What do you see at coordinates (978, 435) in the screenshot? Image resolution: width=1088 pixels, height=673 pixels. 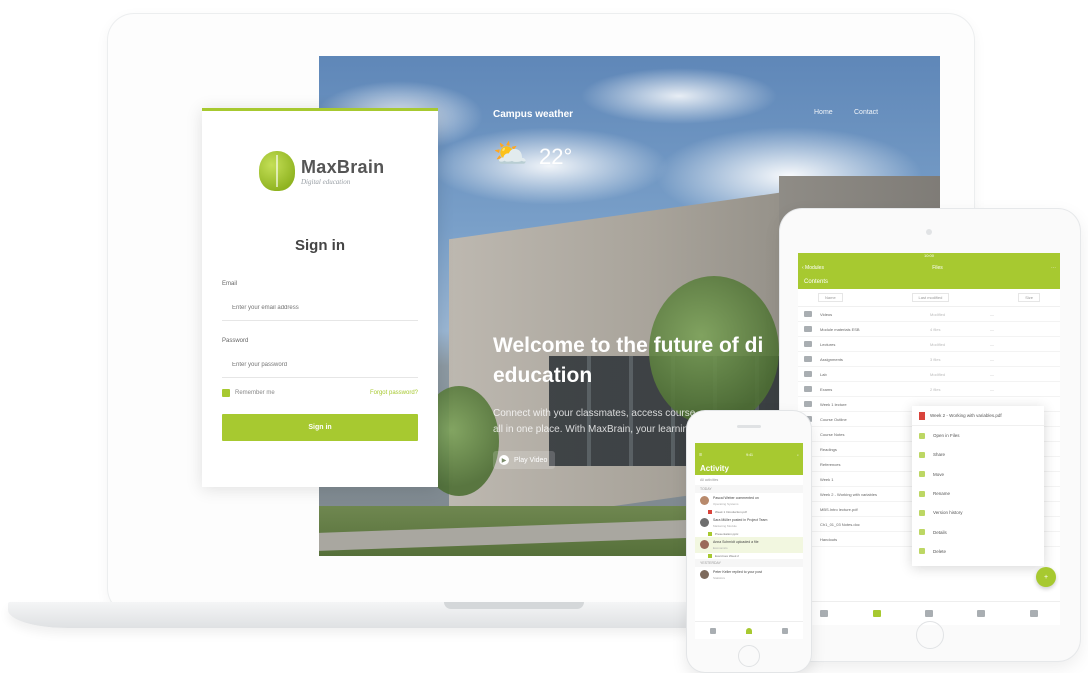 I see `popup-item-open: Open in Files` at bounding box center [978, 435].